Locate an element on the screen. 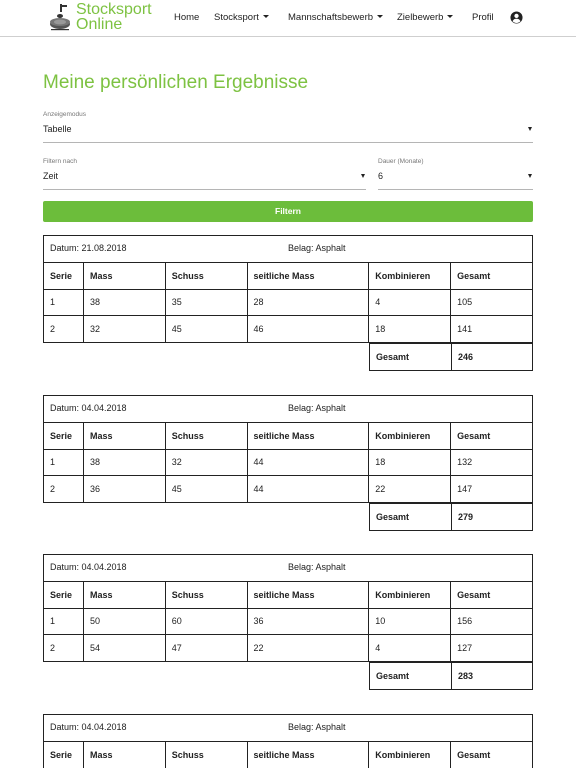 The image size is (576, 768). total-value: 279 is located at coordinates (492, 516).